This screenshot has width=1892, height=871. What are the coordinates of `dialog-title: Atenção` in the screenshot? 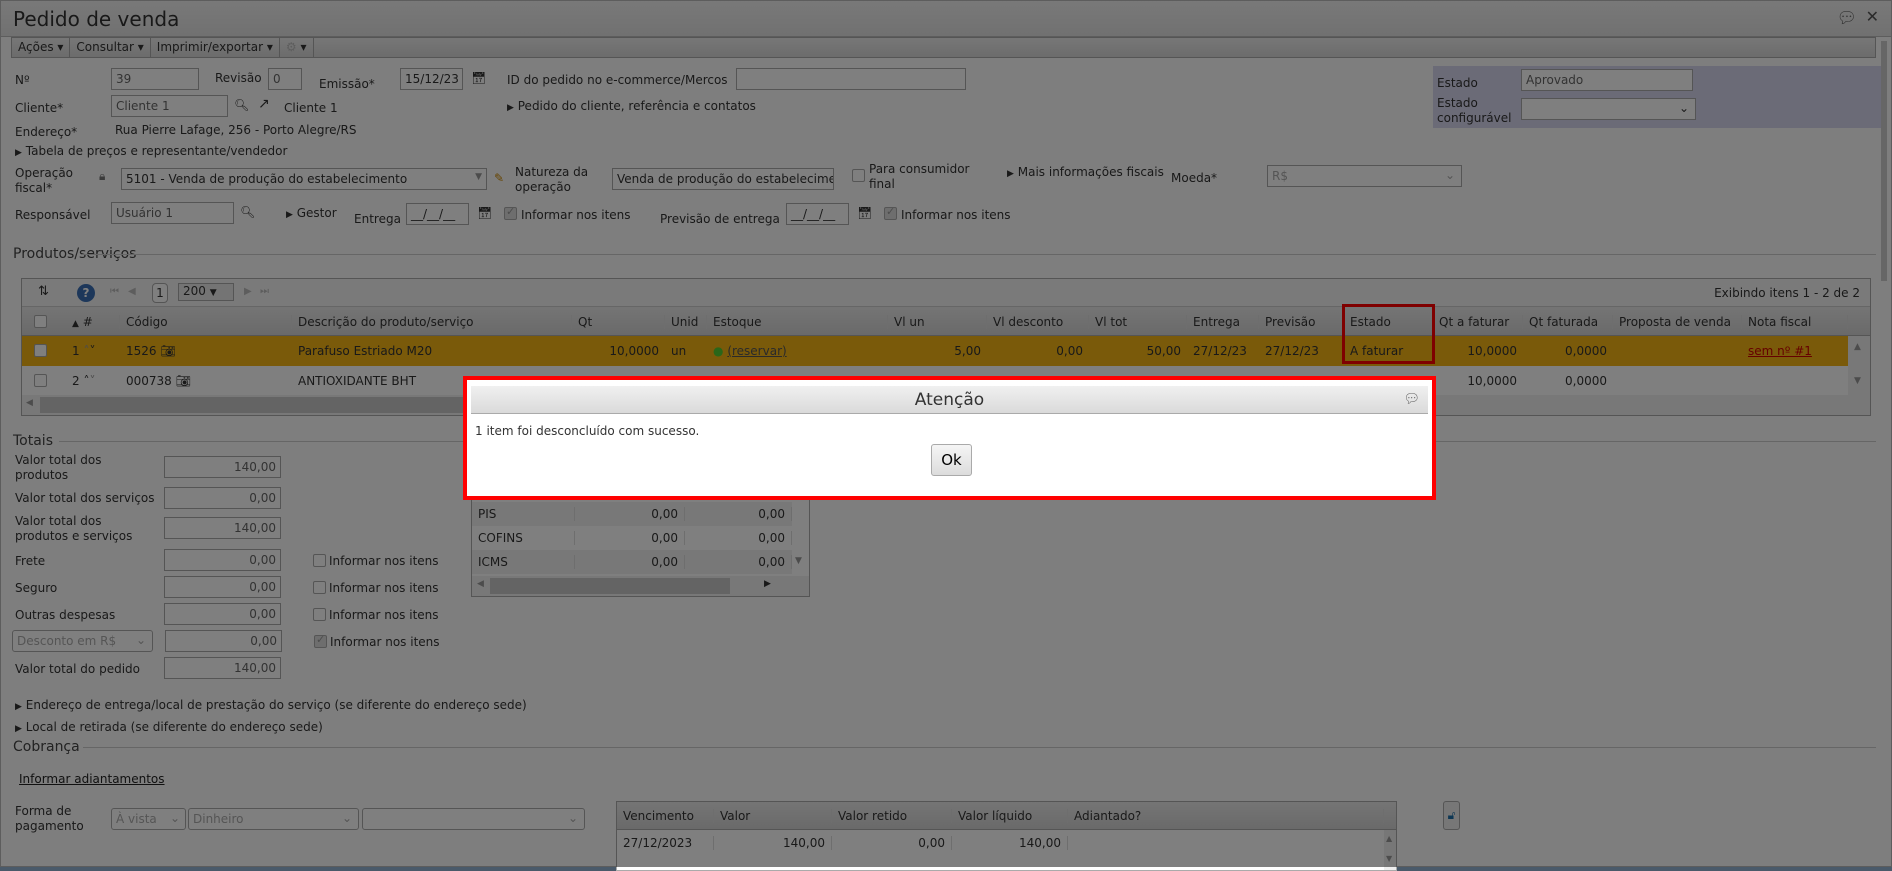 It's located at (949, 400).